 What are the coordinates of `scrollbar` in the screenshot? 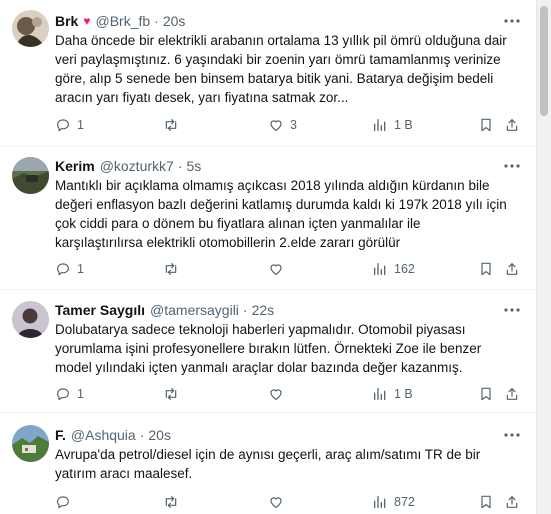 It's located at (543, 257).